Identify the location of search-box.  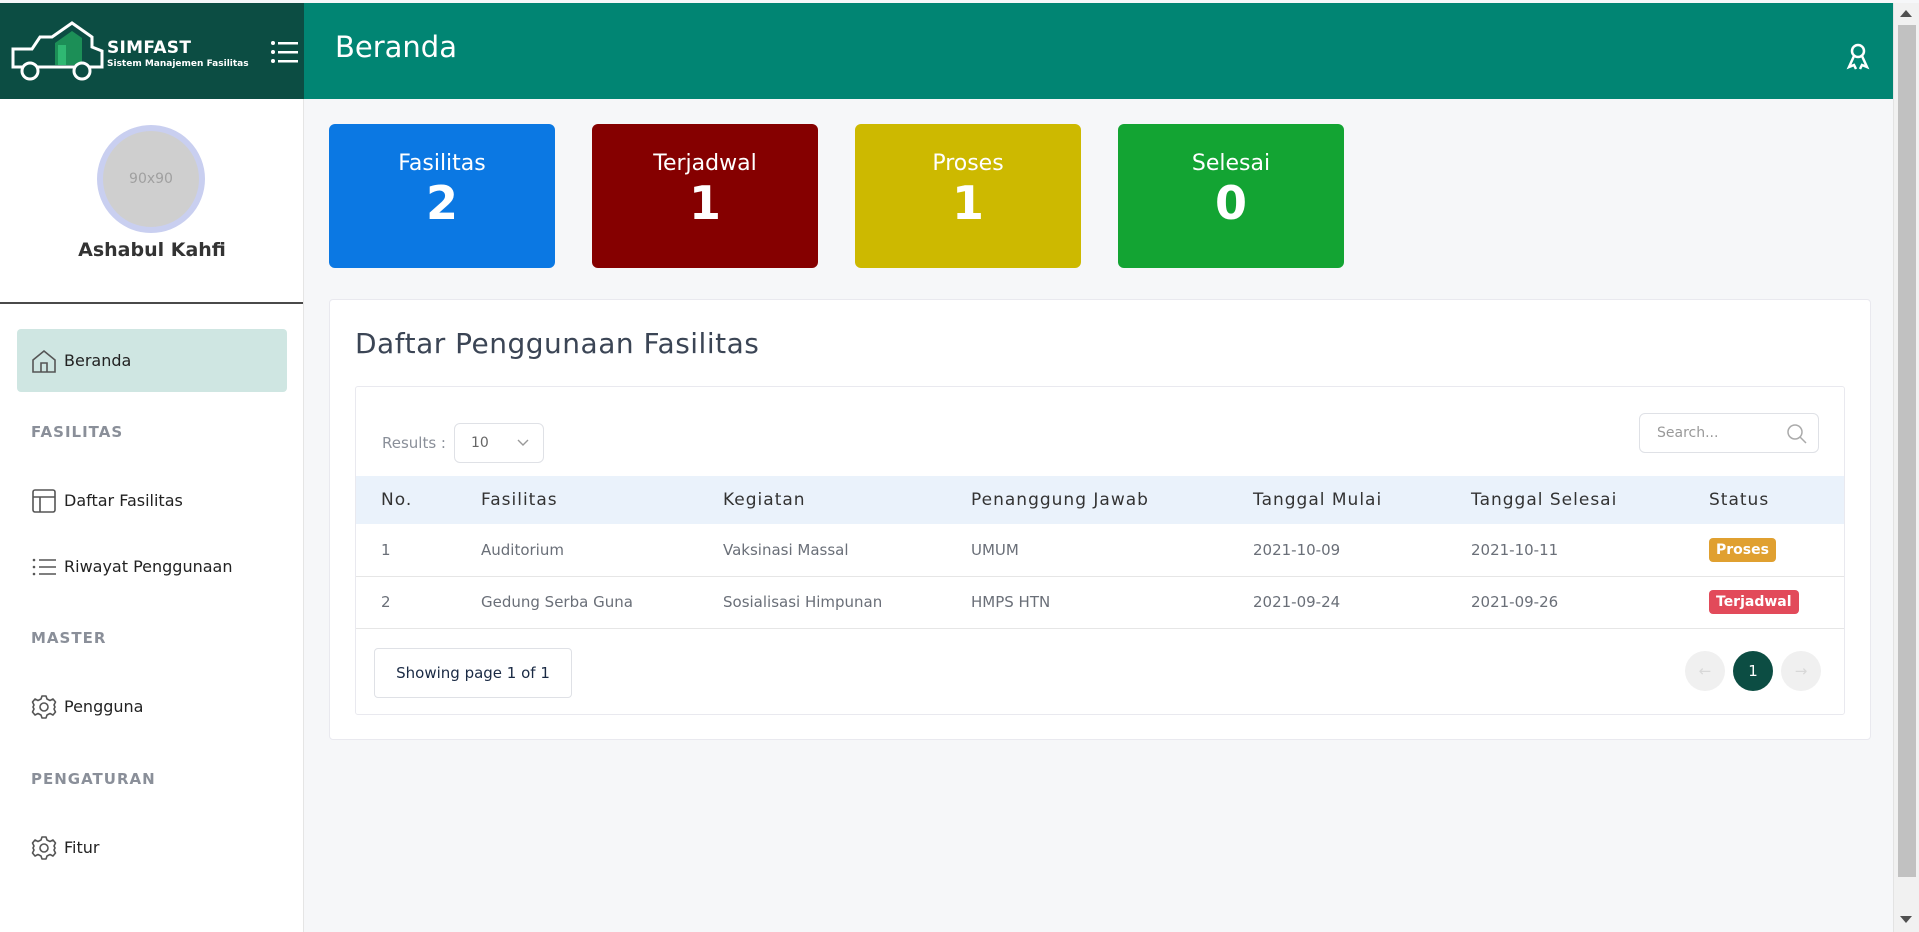
(1729, 433).